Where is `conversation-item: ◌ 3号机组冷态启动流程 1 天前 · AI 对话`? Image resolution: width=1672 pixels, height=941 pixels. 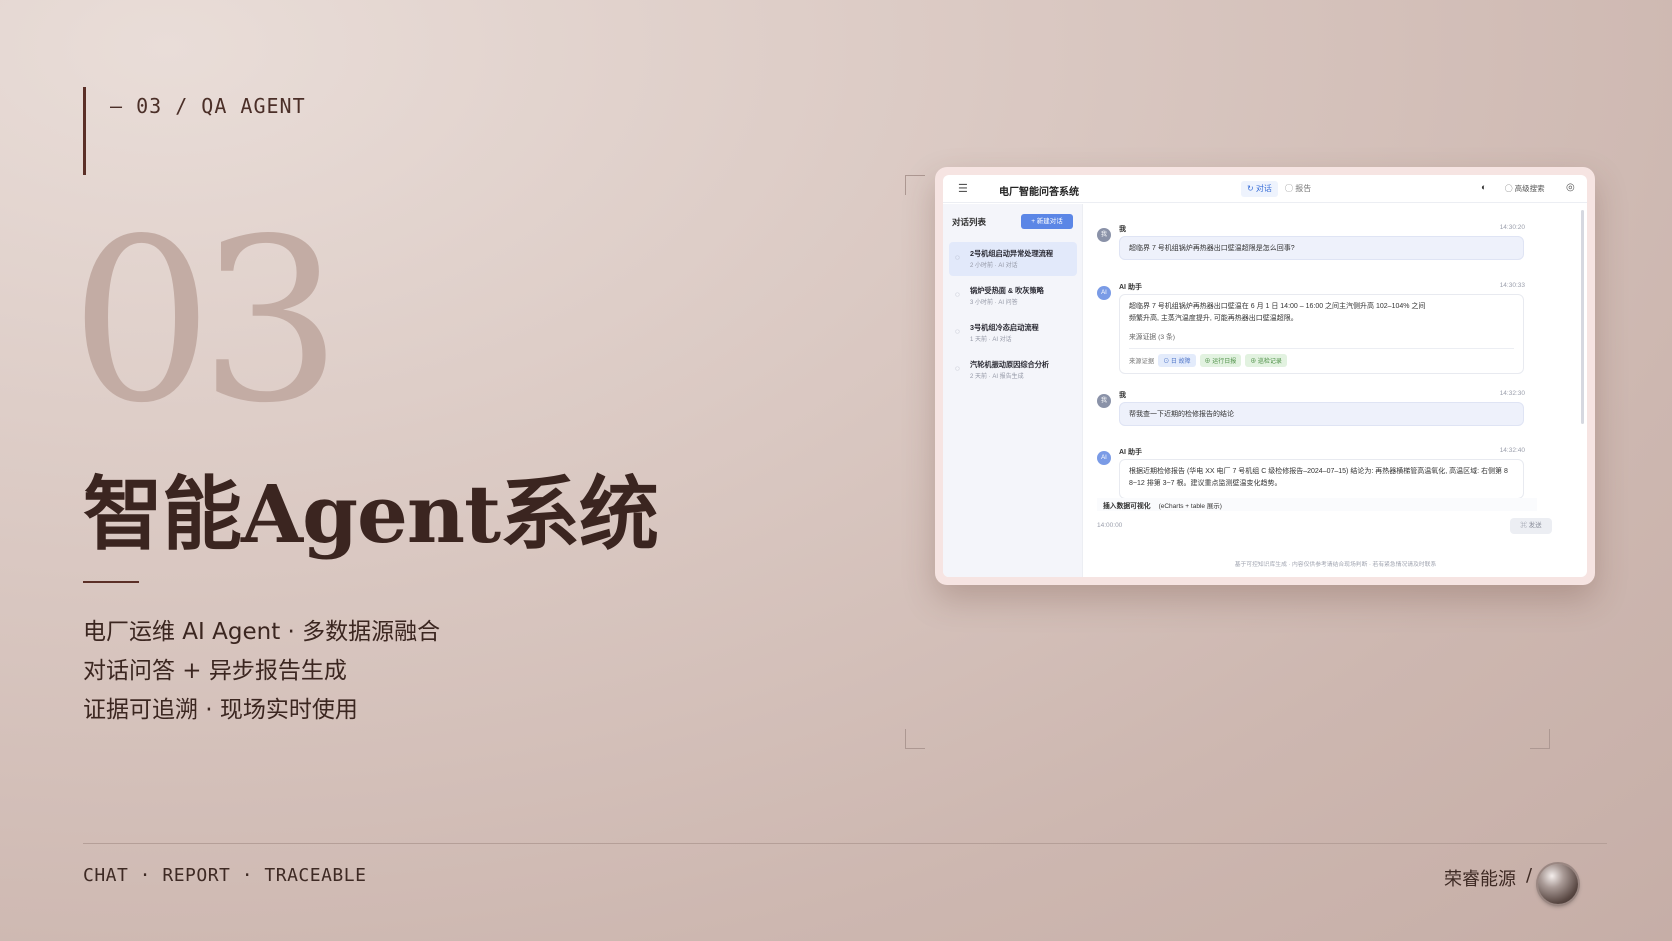 conversation-item: ◌ 3号机组冷态启动流程 1 天前 · AI 对话 is located at coordinates (1013, 333).